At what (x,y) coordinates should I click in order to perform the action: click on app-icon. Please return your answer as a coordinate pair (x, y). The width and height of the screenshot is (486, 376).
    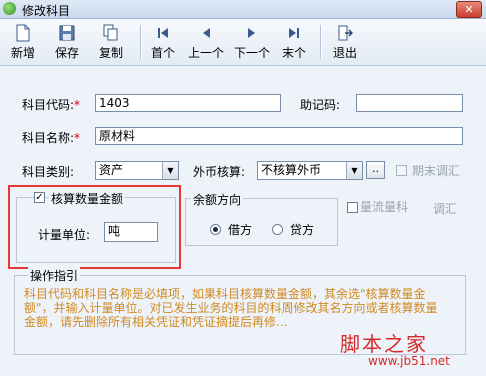
    Looking at the image, I should click on (9, 8).